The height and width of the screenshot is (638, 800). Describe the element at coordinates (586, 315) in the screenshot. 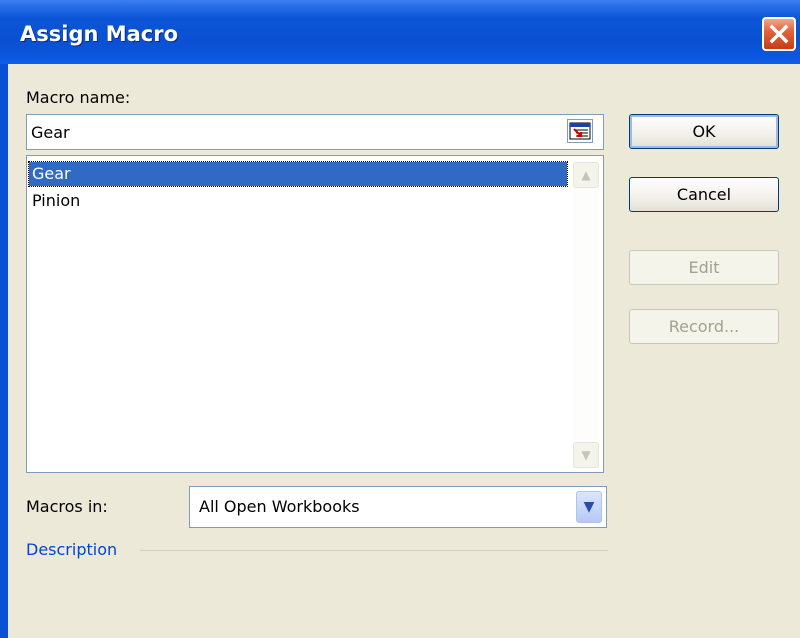

I see `list-scrollbar: ▲ ▼` at that location.